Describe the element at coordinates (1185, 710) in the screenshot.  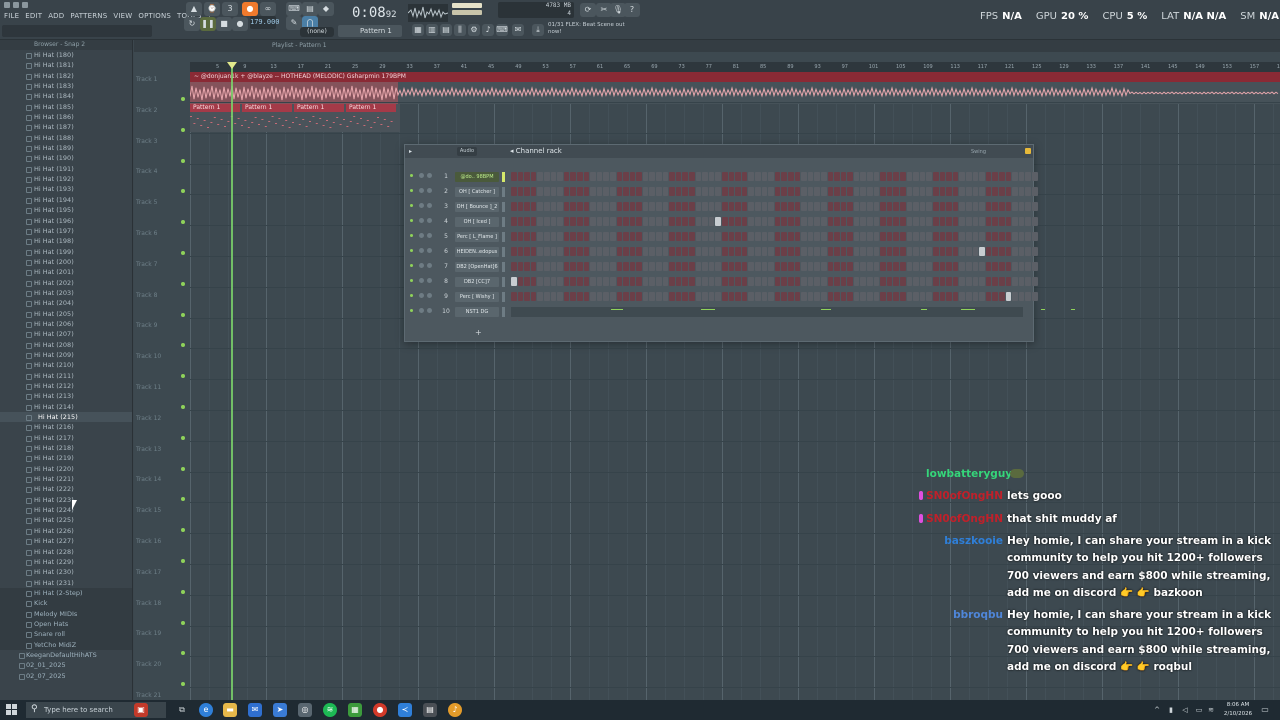
I see `volume-icon: ◁` at that location.